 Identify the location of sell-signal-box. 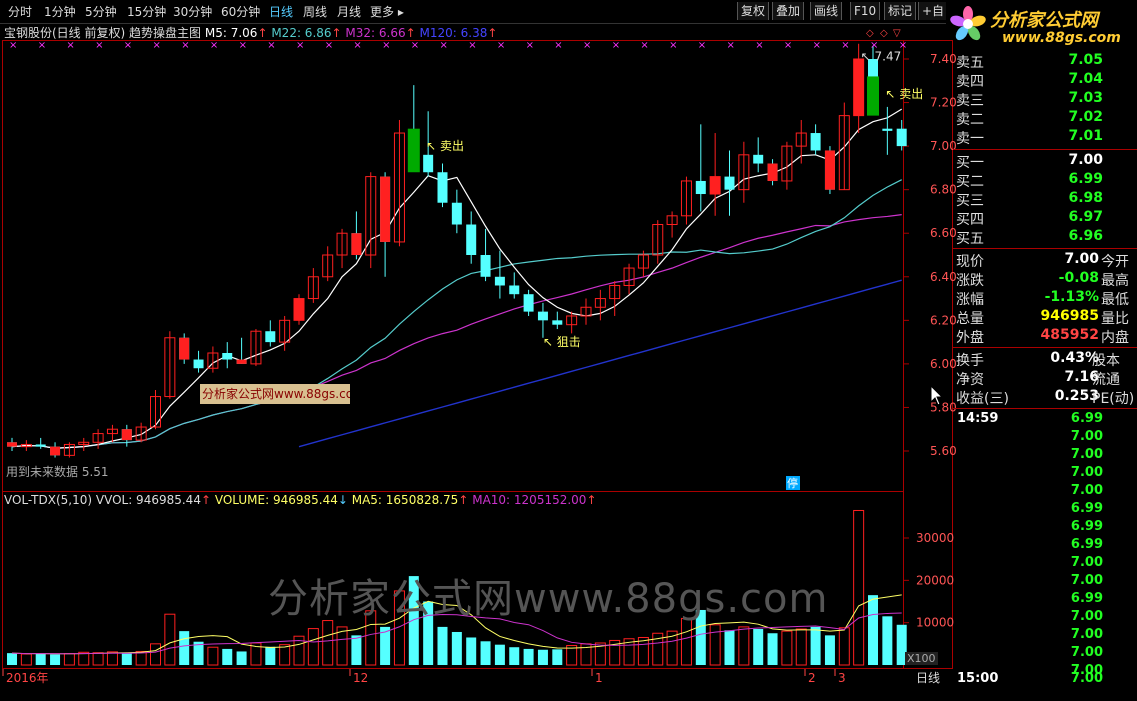
(413, 150).